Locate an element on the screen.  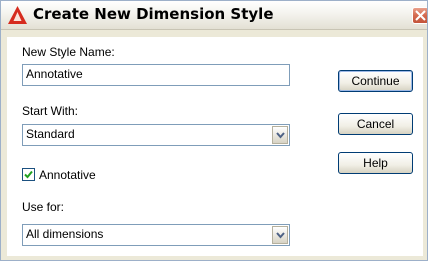
annotative-checkbox is located at coordinates (28, 174).